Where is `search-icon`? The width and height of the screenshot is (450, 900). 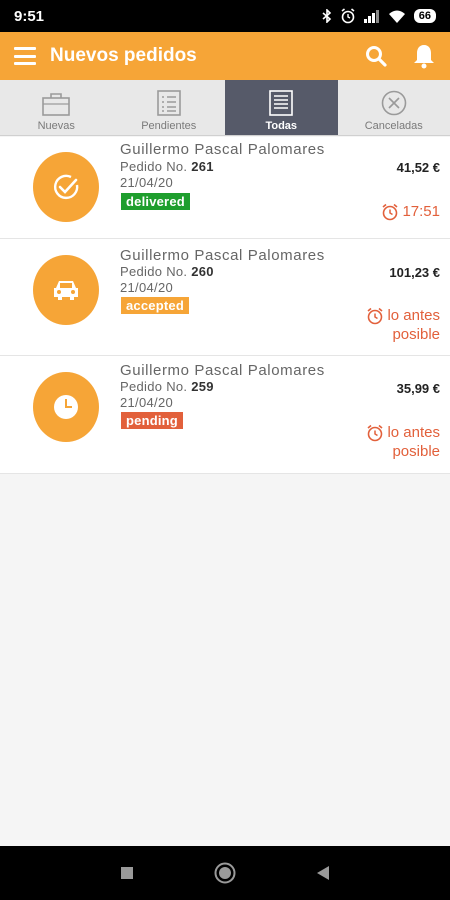 search-icon is located at coordinates (376, 56).